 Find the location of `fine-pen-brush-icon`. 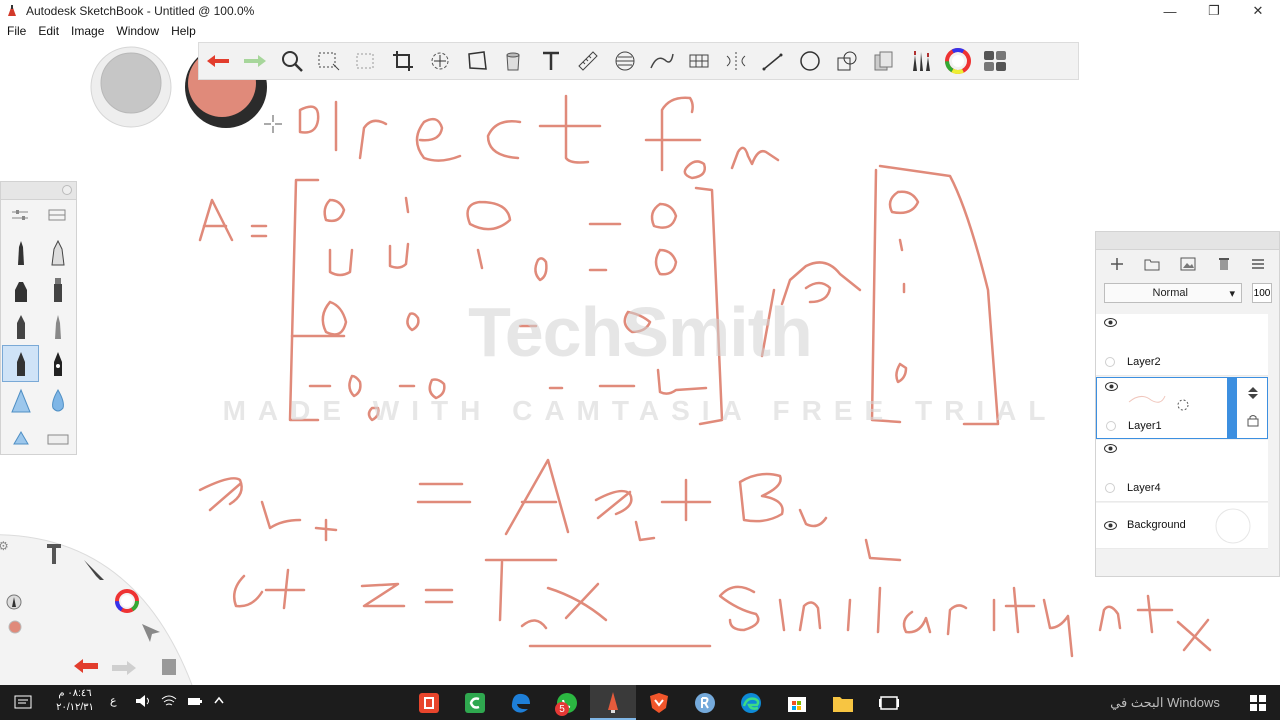

fine-pen-brush-icon is located at coordinates (57, 326).